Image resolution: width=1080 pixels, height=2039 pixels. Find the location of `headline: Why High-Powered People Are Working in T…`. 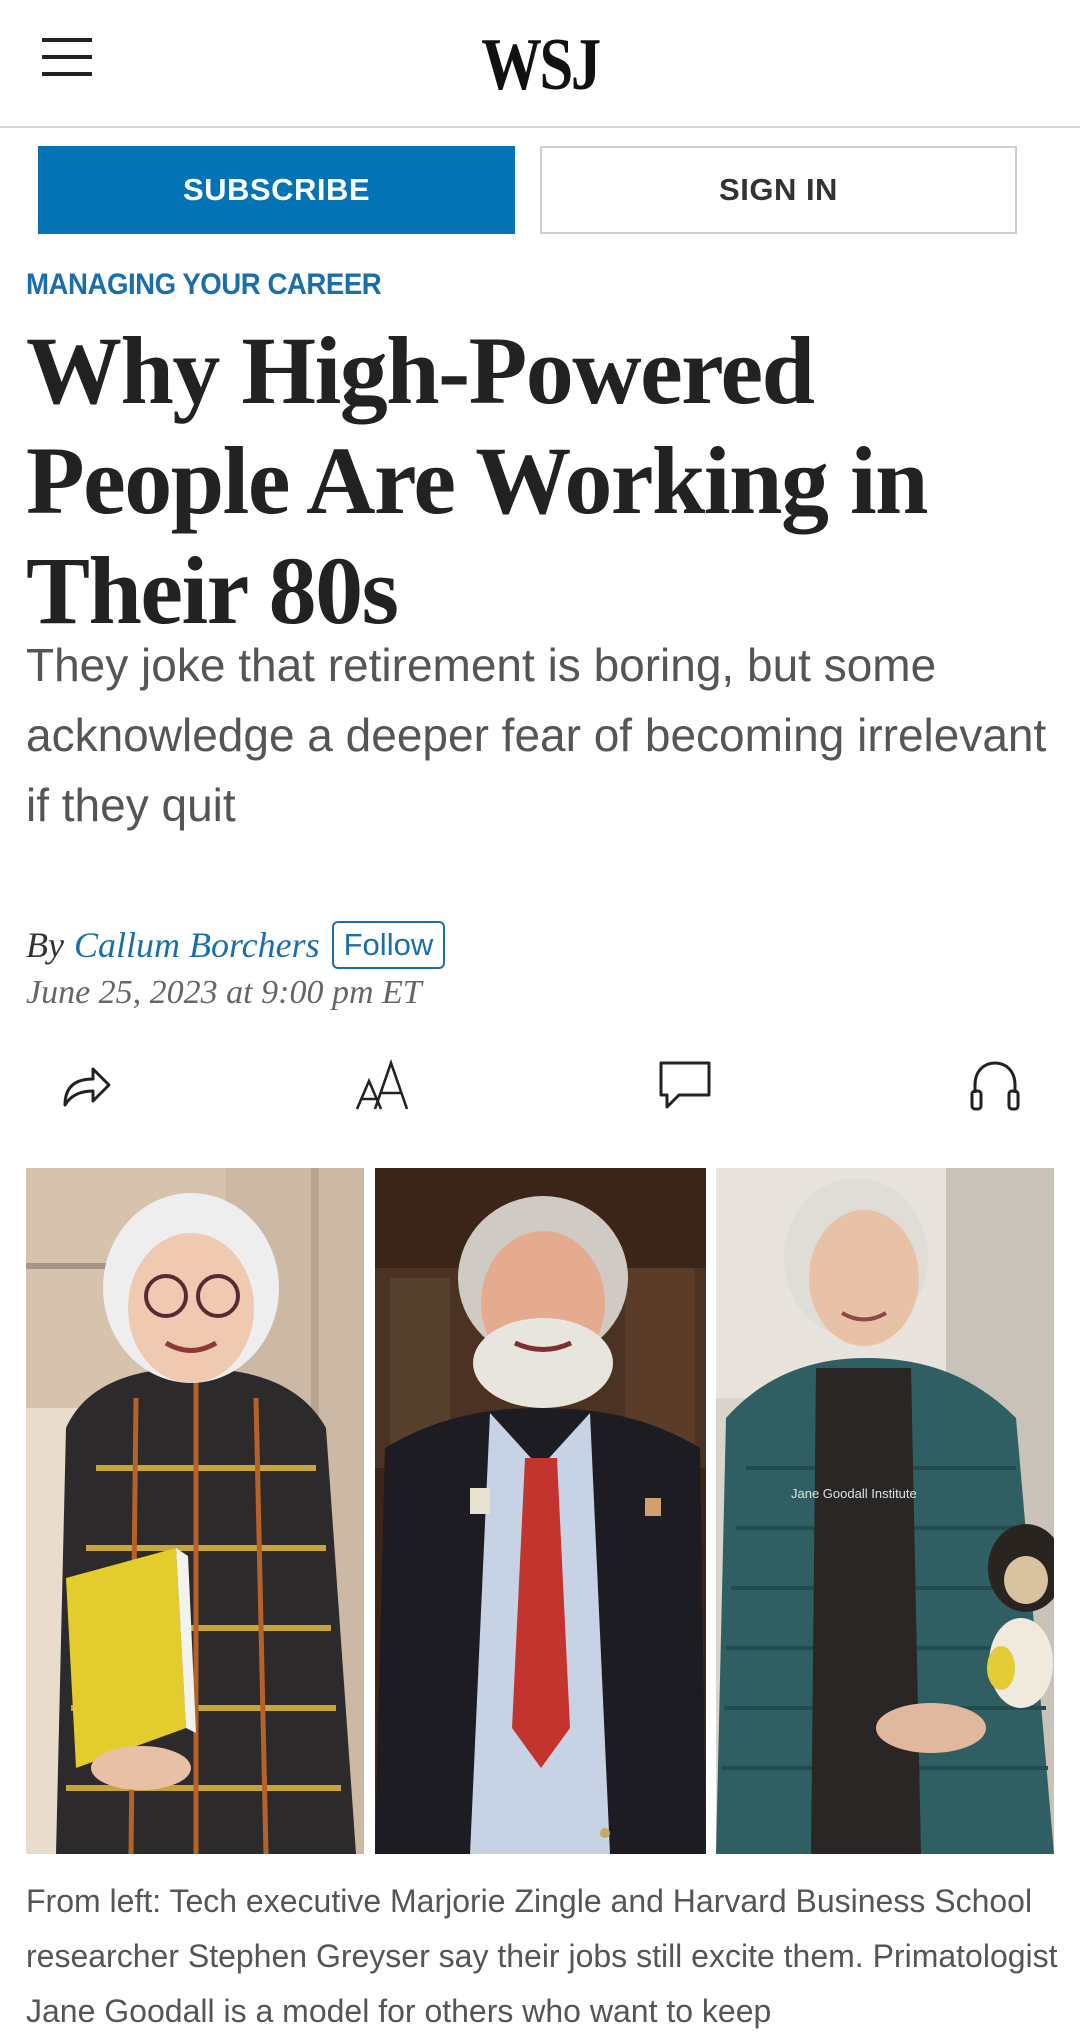

headline: Why High-Powered People Are Working in T… is located at coordinates (477, 480).